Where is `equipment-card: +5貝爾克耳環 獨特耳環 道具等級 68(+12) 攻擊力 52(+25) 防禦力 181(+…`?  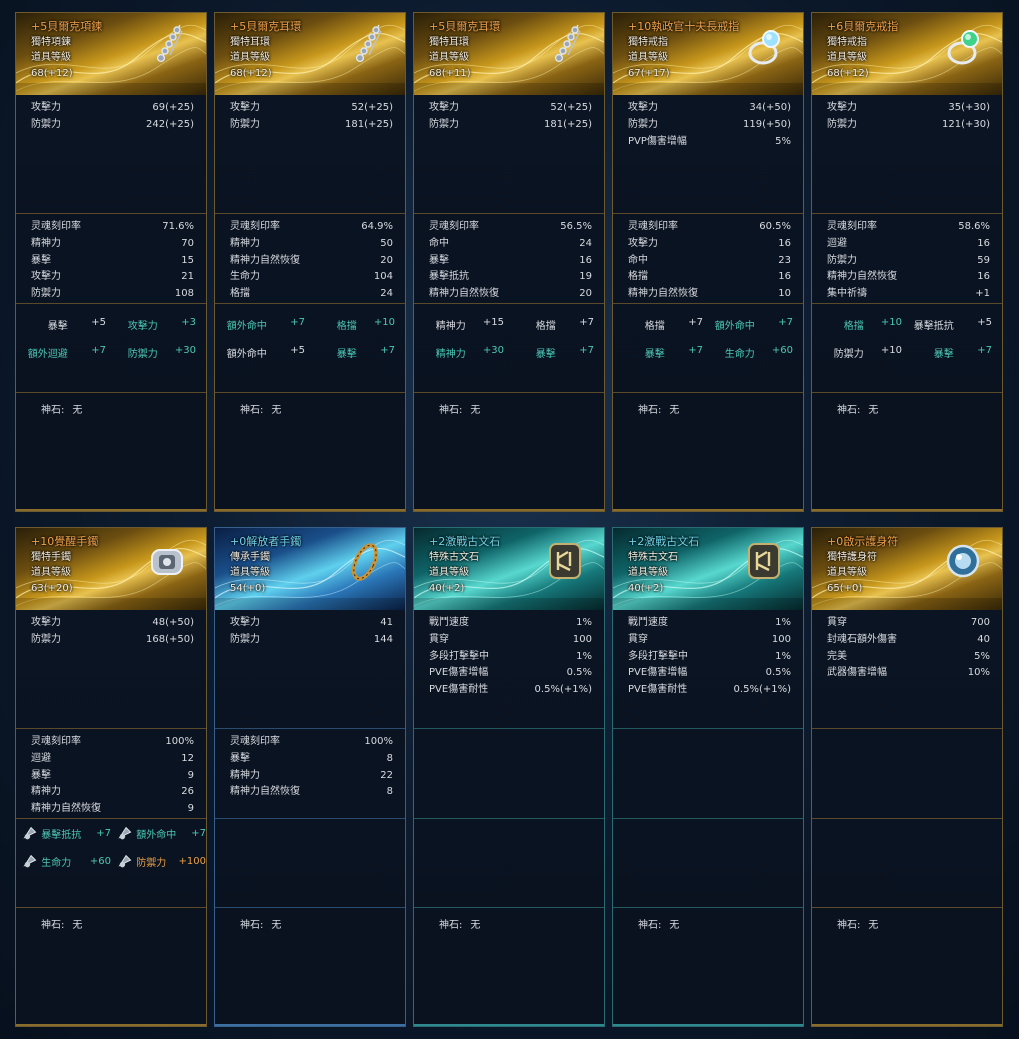 equipment-card: +5貝爾克耳環 獨特耳環 道具等級 68(+12) 攻擊力 52(+25) 防禦力 181(+… is located at coordinates (310, 262).